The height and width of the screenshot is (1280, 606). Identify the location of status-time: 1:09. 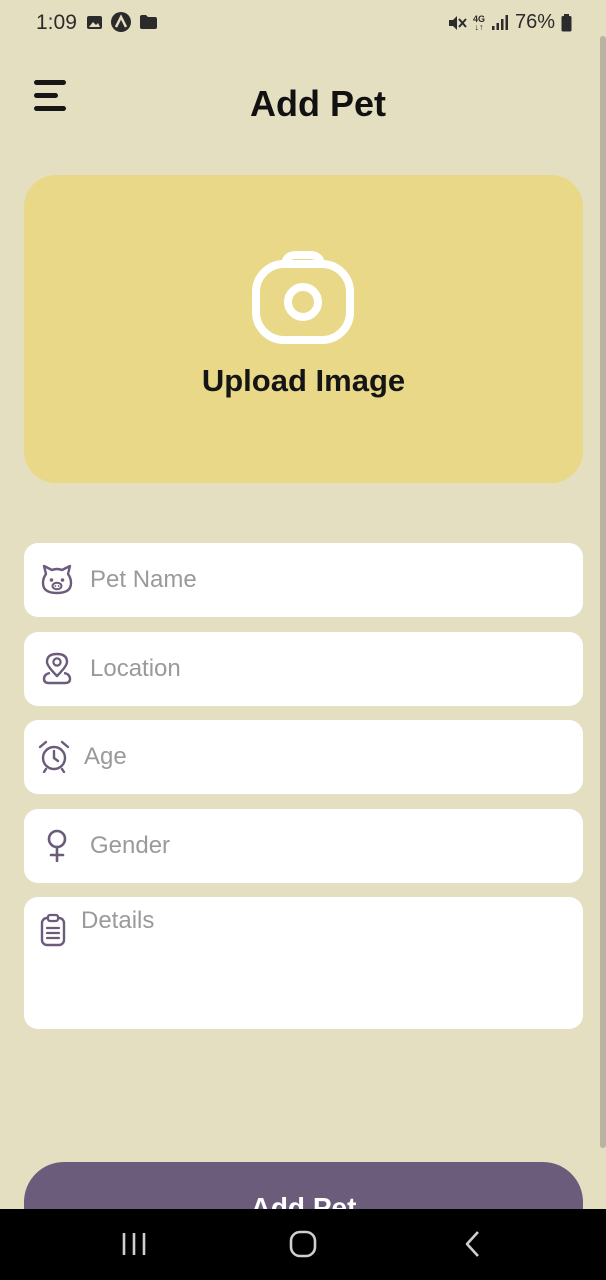
(56, 22).